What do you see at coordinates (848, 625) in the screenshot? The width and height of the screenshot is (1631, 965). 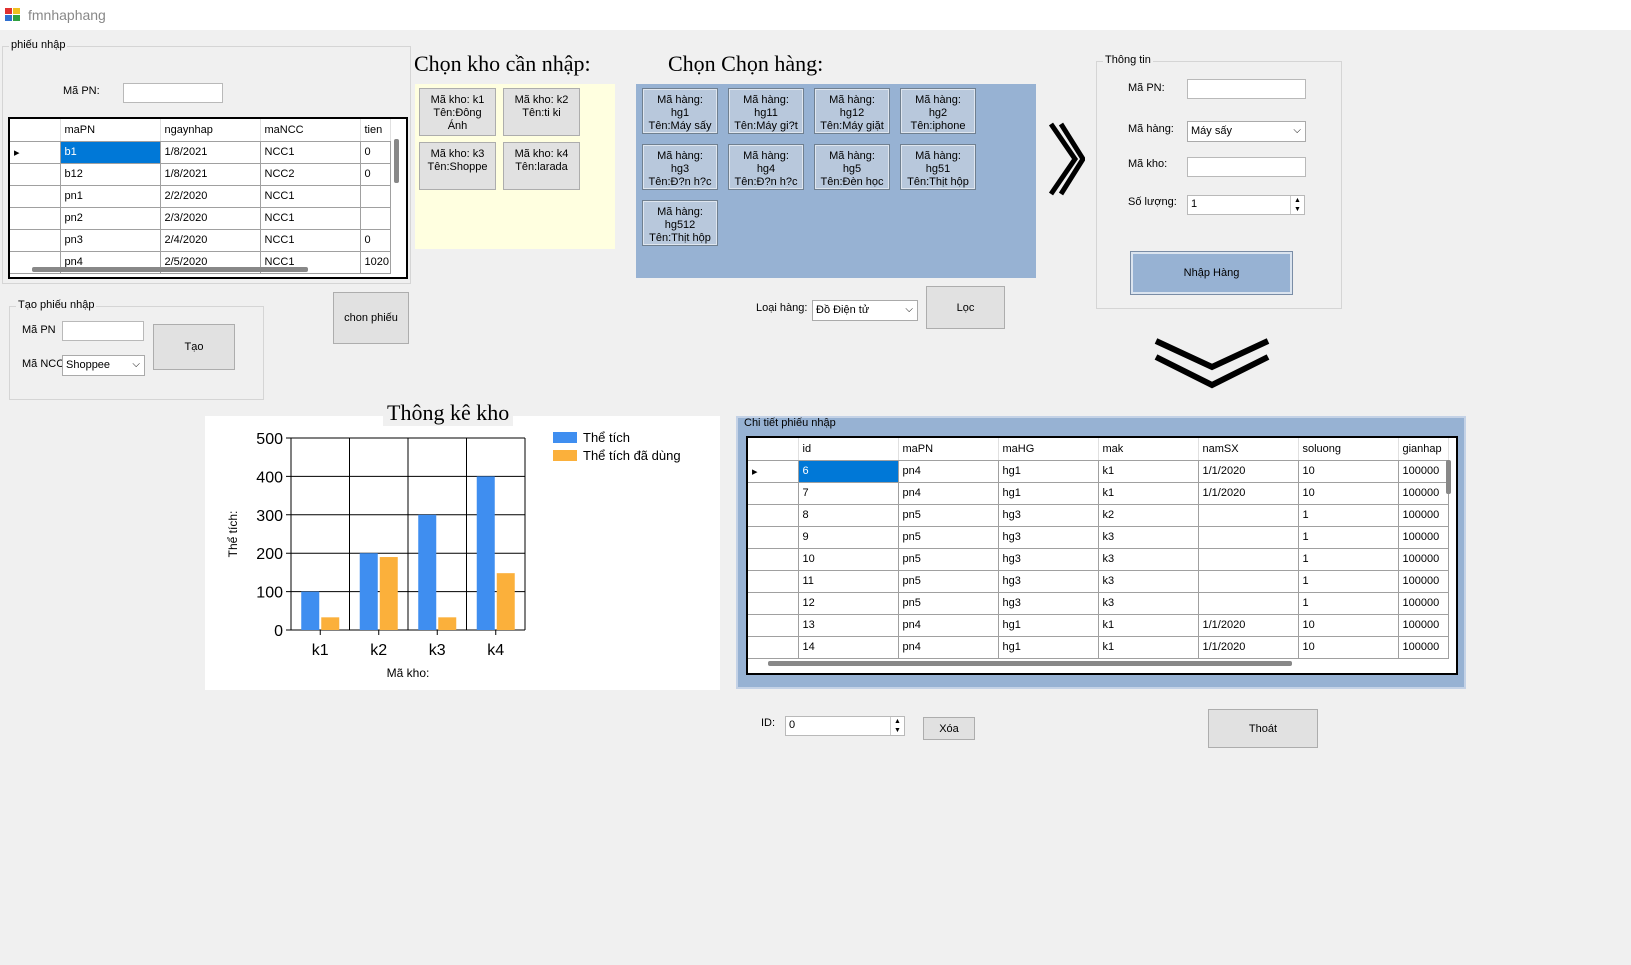 I see `table-cell: 13` at bounding box center [848, 625].